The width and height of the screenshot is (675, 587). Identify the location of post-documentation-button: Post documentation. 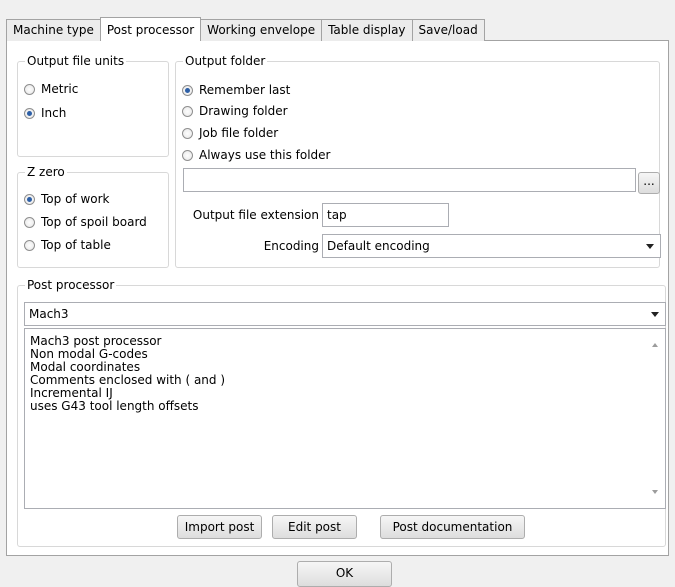
(452, 527).